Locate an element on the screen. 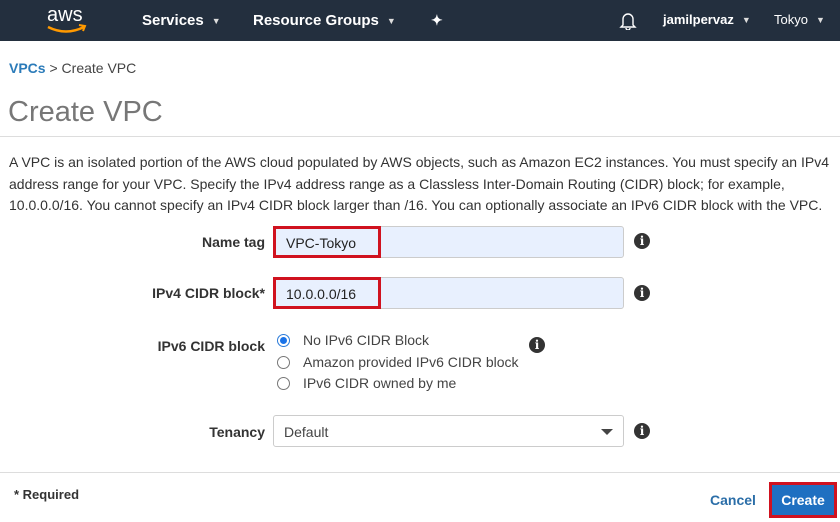  ipv4-cidr-label: IPv4 CIDR block* is located at coordinates (208, 293).